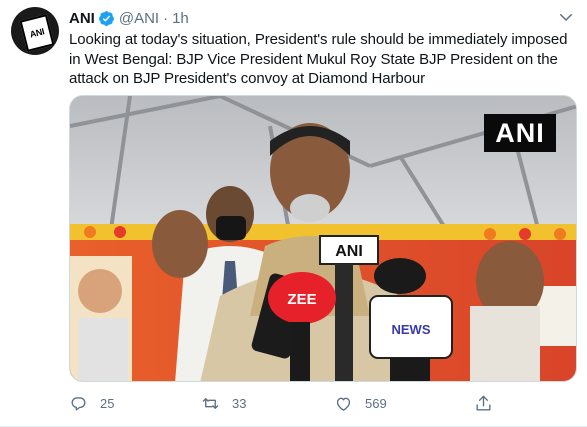 This screenshot has height=427, width=587. What do you see at coordinates (483, 403) in the screenshot?
I see `share-icon` at bounding box center [483, 403].